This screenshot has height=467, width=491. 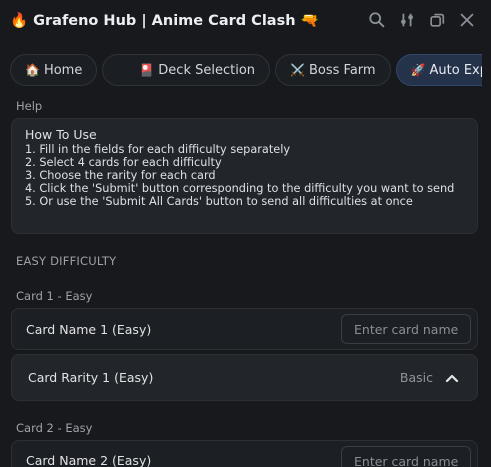 I want to click on tab-deck-selection: 🎴 Deck Selection, so click(x=186, y=70).